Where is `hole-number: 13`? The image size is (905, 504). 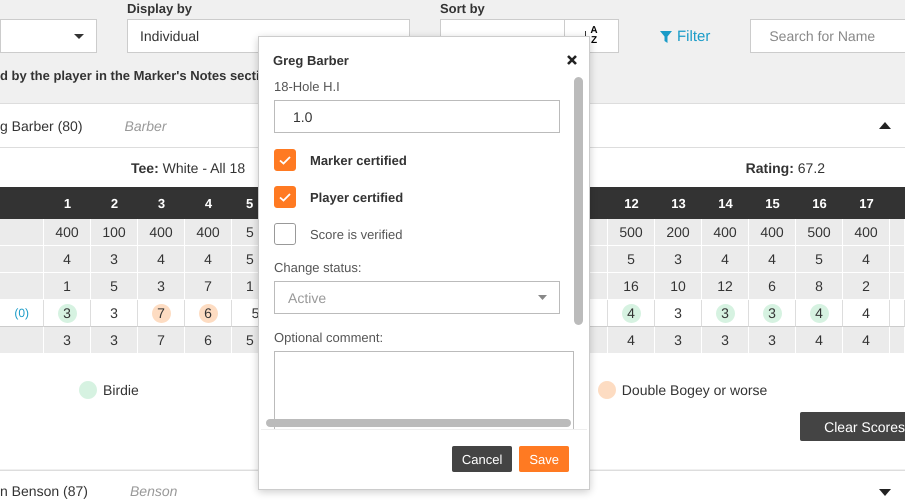 hole-number: 13 is located at coordinates (678, 203).